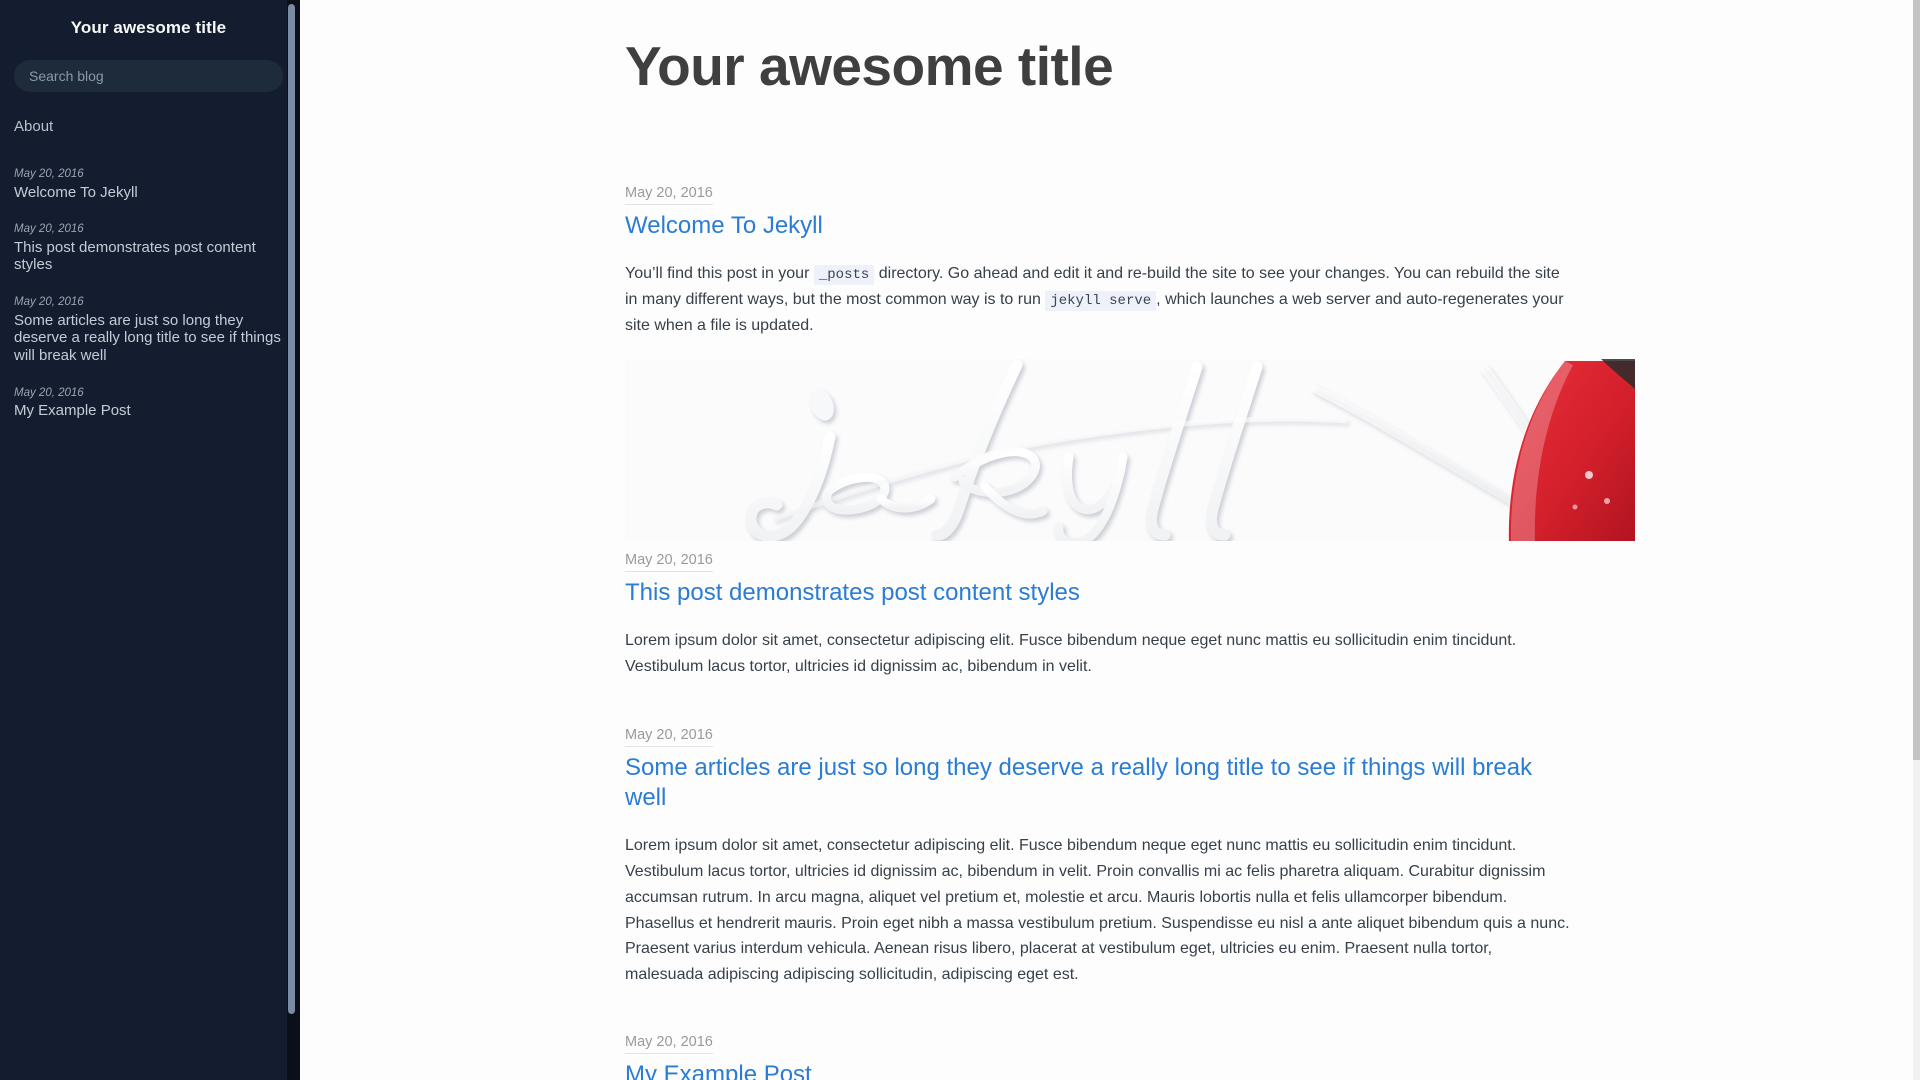  What do you see at coordinates (148, 403) in the screenshot?
I see `sidebar-post-link: May 20, 2016 My Example Post` at bounding box center [148, 403].